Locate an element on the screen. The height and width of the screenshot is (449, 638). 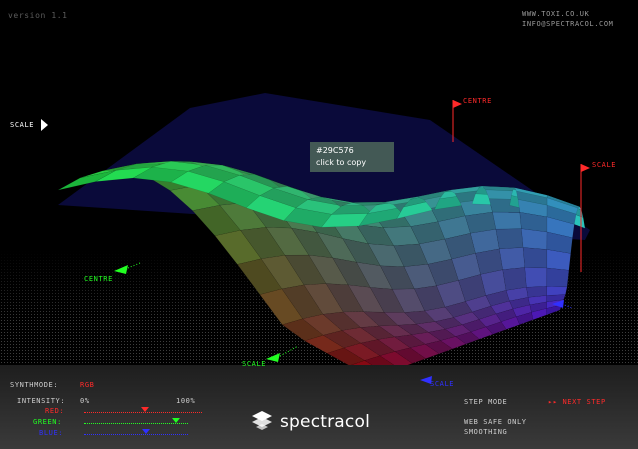
spectracol-logo-icon is located at coordinates (262, 420).